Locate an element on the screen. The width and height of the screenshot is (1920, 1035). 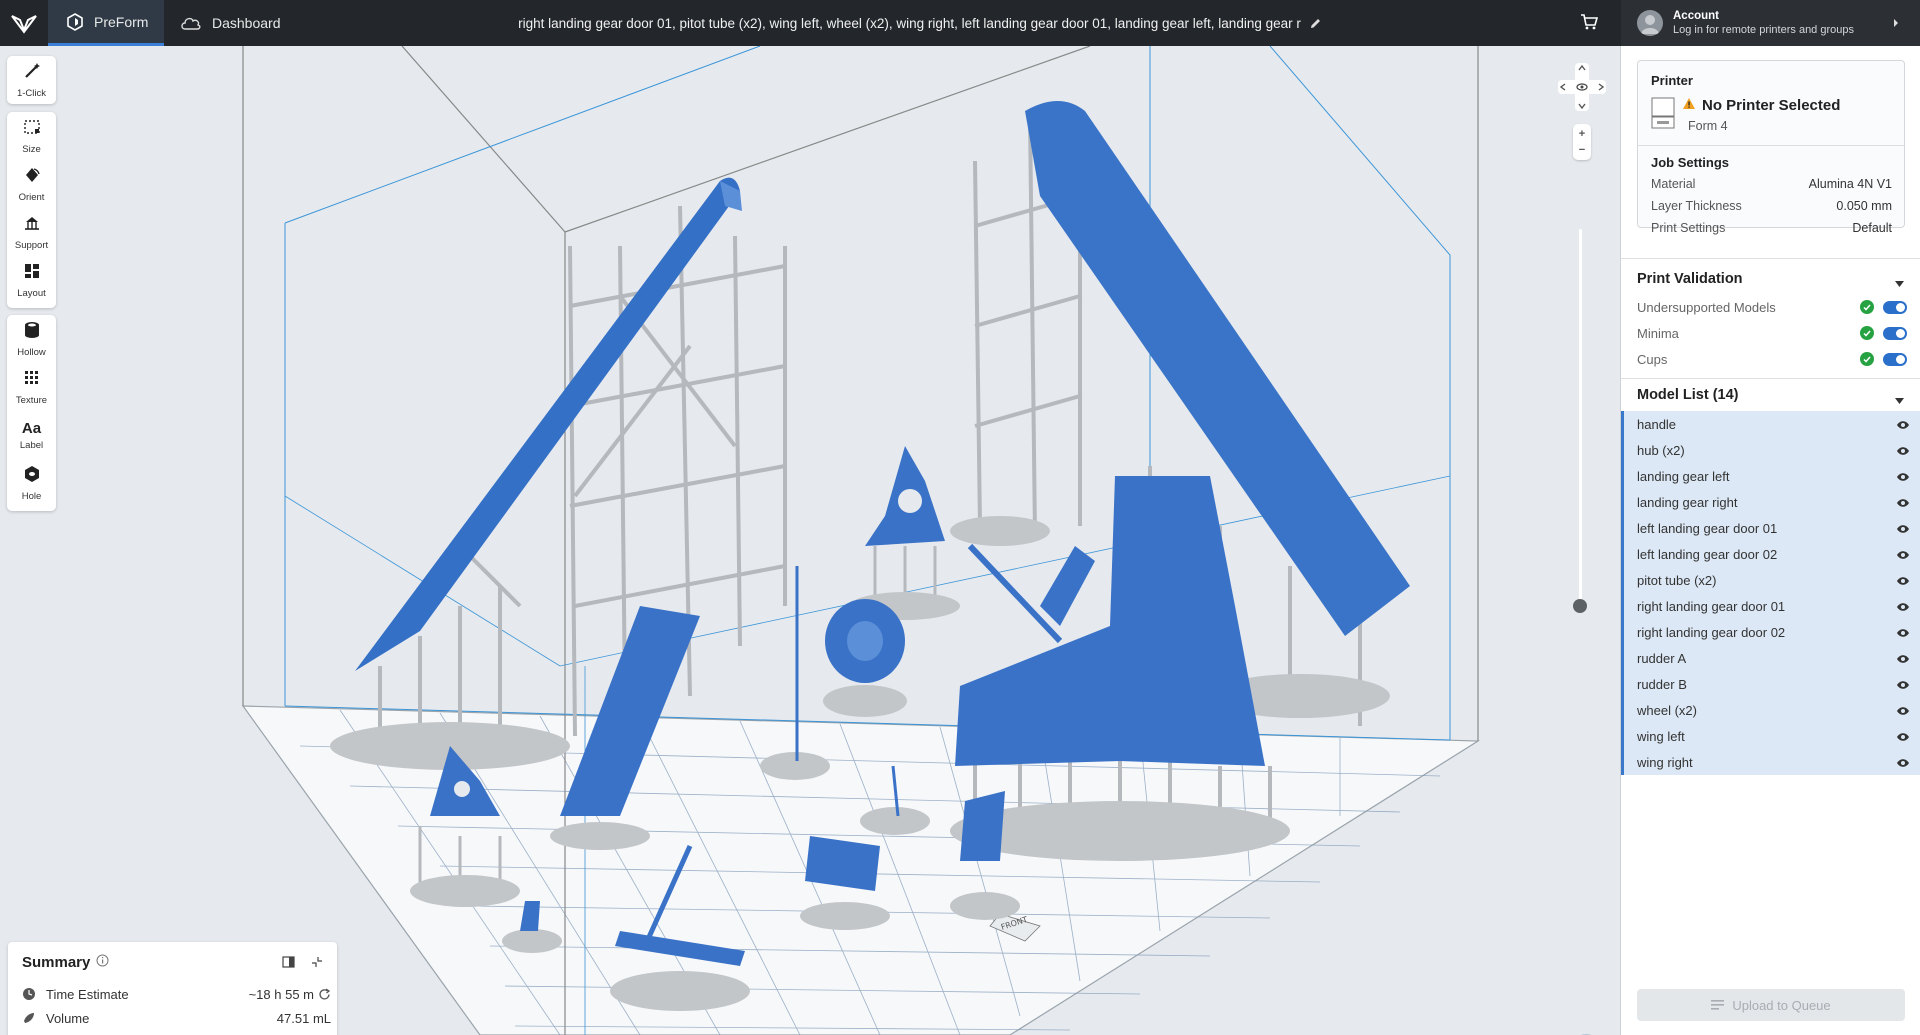
supports-wing-left is located at coordinates (582, 475).